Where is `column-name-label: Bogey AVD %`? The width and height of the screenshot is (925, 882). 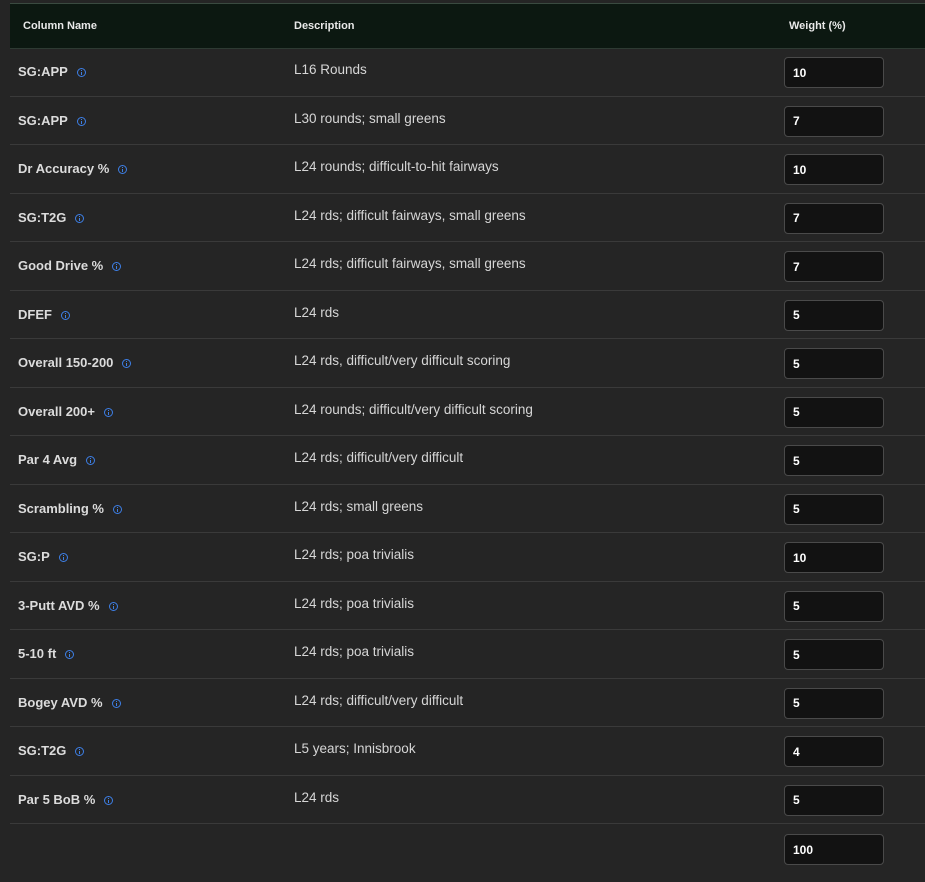
column-name-label: Bogey AVD % is located at coordinates (60, 702).